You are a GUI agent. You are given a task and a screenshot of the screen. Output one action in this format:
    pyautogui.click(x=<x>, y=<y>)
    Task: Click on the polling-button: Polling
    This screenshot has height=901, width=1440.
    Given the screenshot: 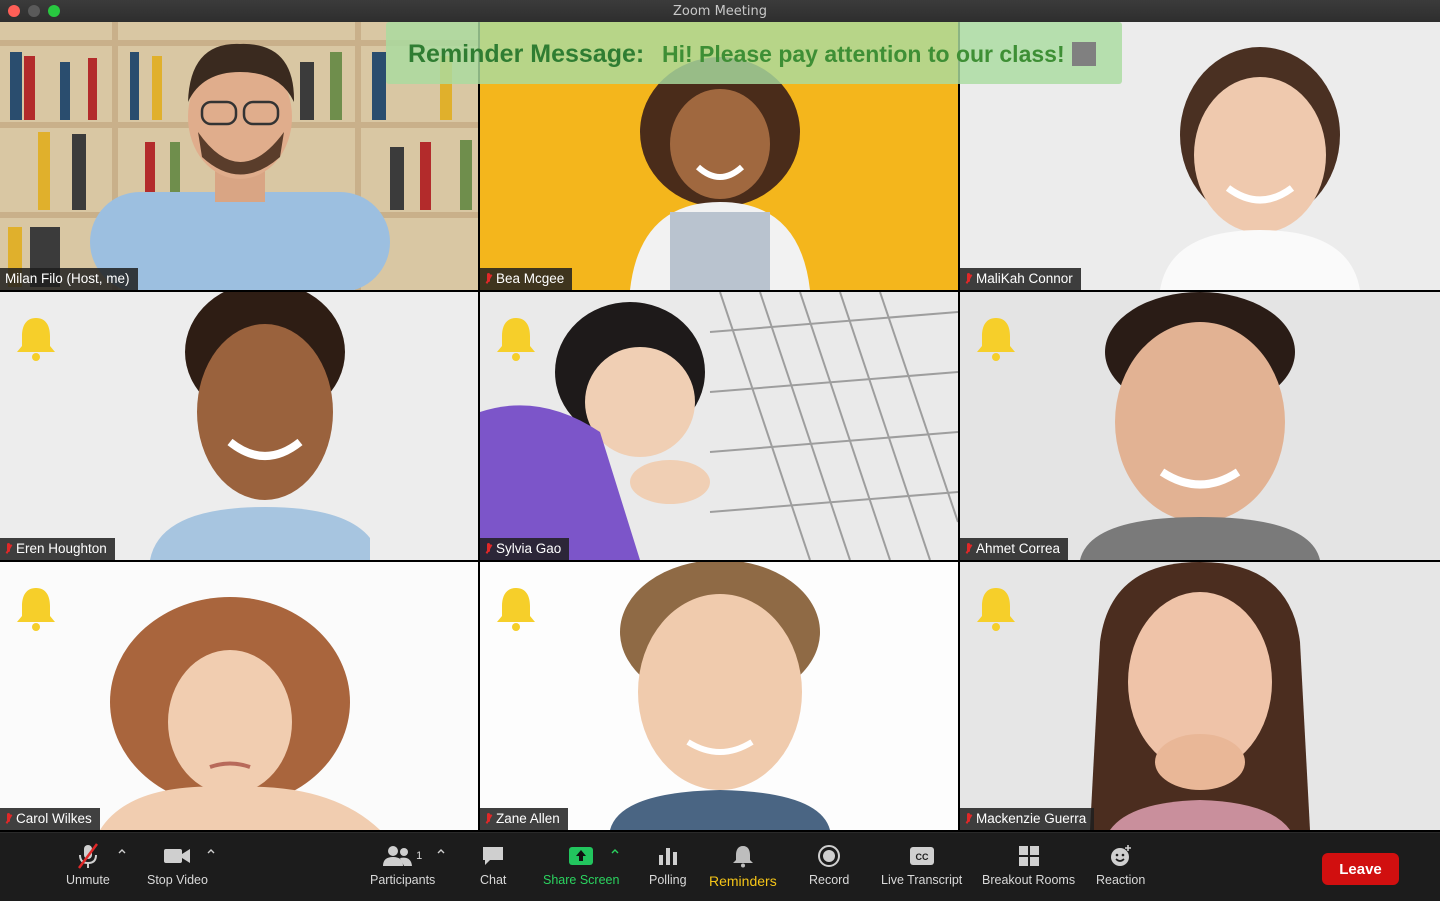 What is the action you would take?
    pyautogui.click(x=668, y=864)
    